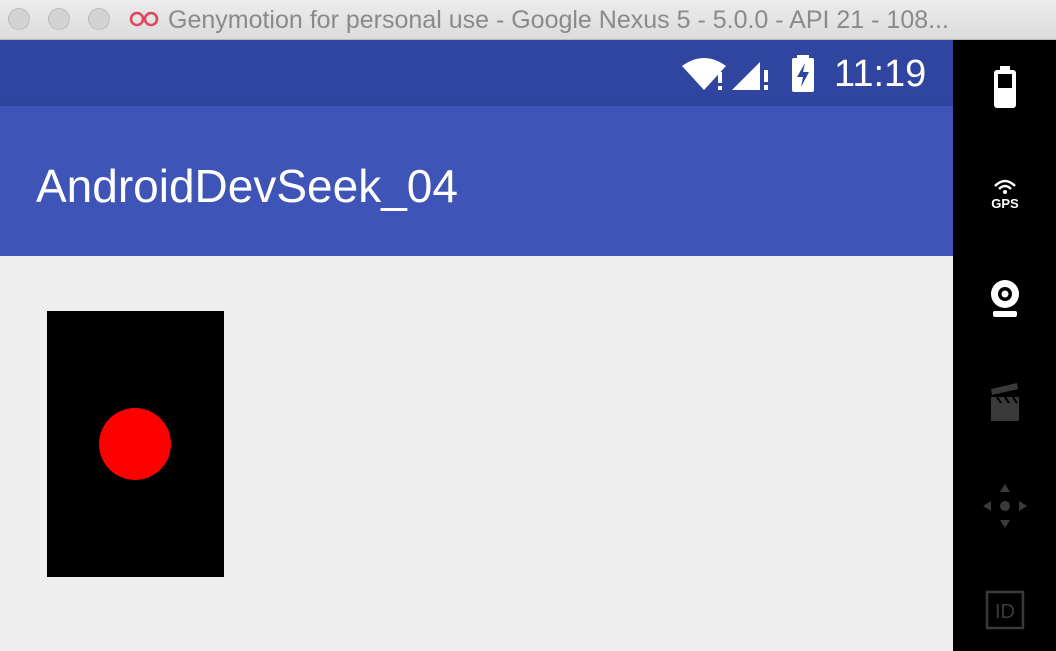 The height and width of the screenshot is (651, 1056). I want to click on red-dot, so click(135, 444).